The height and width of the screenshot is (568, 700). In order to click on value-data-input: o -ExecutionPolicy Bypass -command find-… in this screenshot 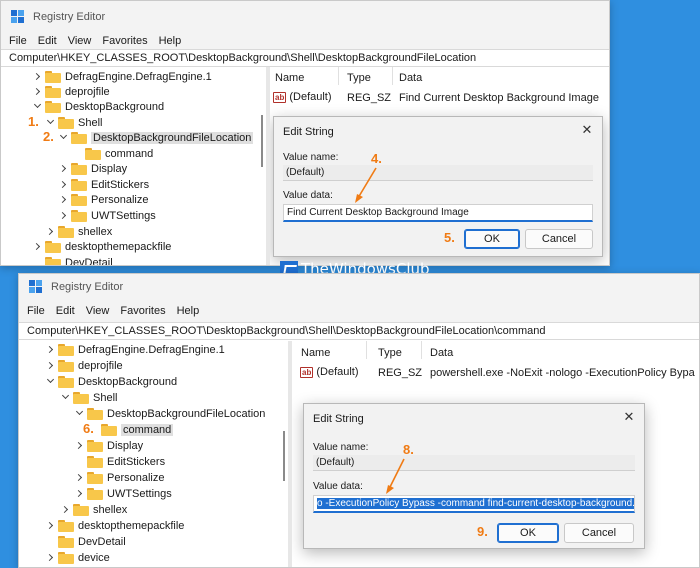, I will do `click(474, 504)`.